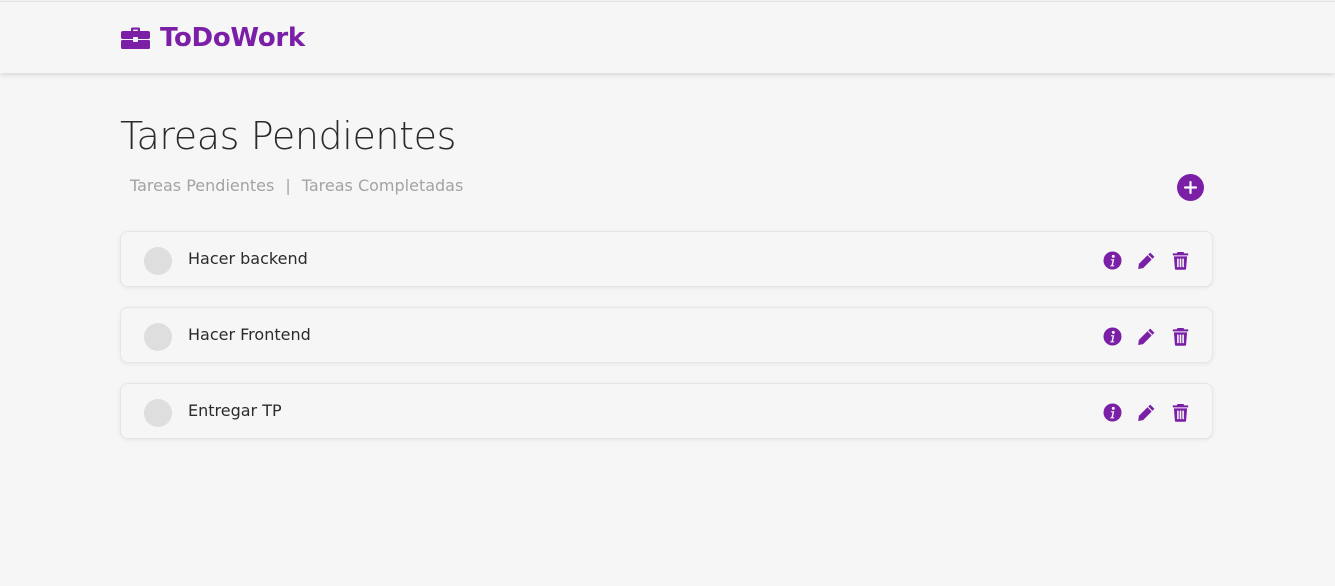  I want to click on filter-pending-link: Tareas Pendientes, so click(202, 185).